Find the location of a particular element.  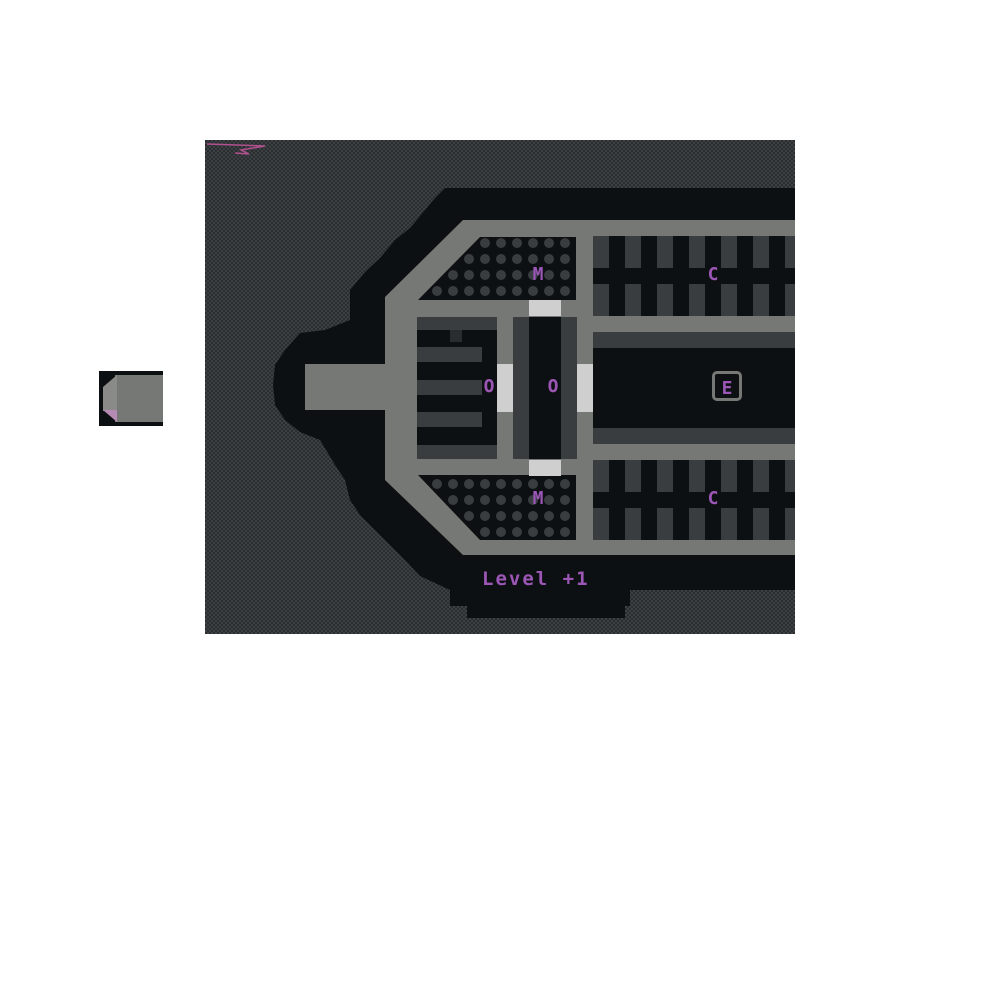

medbay-bottom-label: M is located at coordinates (538, 498).